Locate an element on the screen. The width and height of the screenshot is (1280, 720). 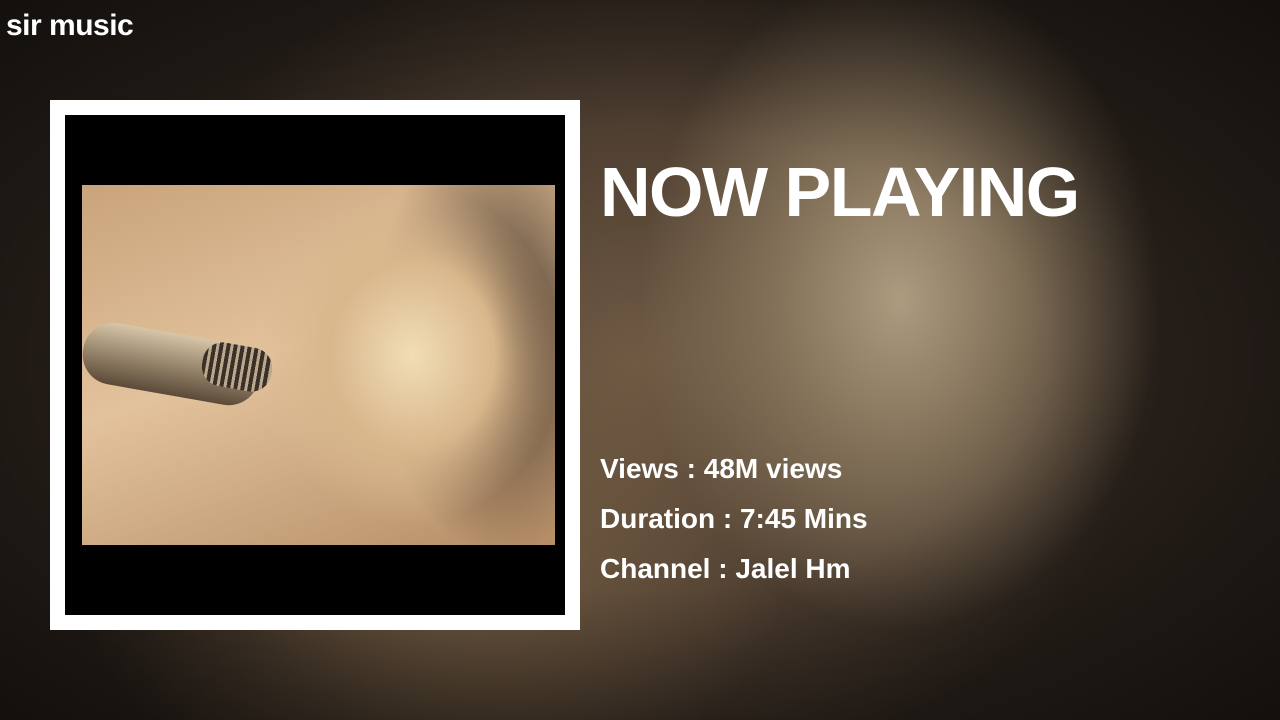
duration-text: Duration : 7:45 Mins is located at coordinates (734, 518).